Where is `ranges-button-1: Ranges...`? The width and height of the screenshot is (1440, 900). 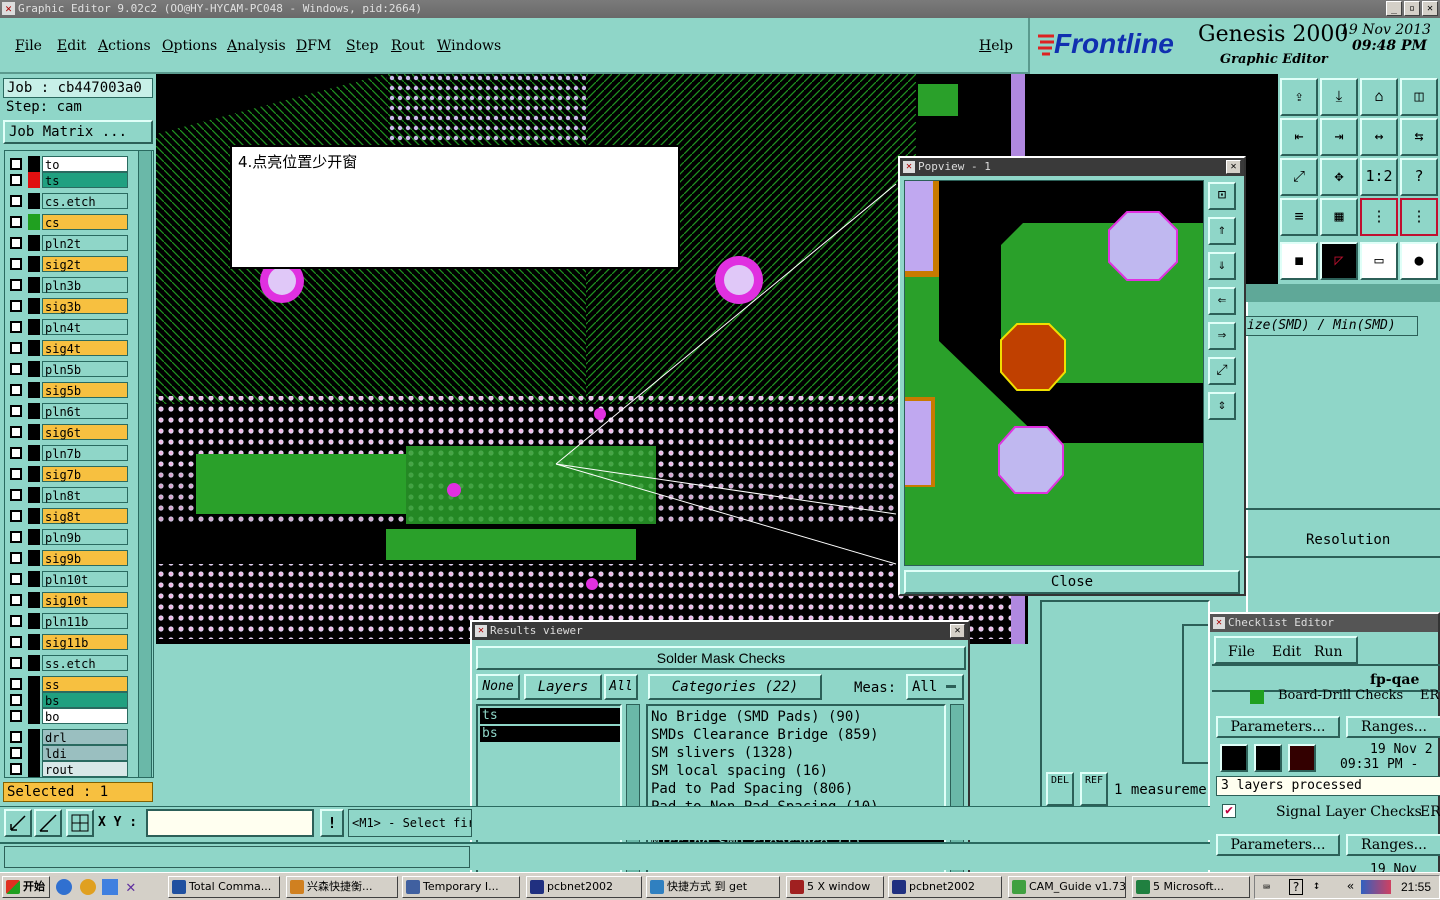
ranges-button-1: Ranges... is located at coordinates (1393, 727).